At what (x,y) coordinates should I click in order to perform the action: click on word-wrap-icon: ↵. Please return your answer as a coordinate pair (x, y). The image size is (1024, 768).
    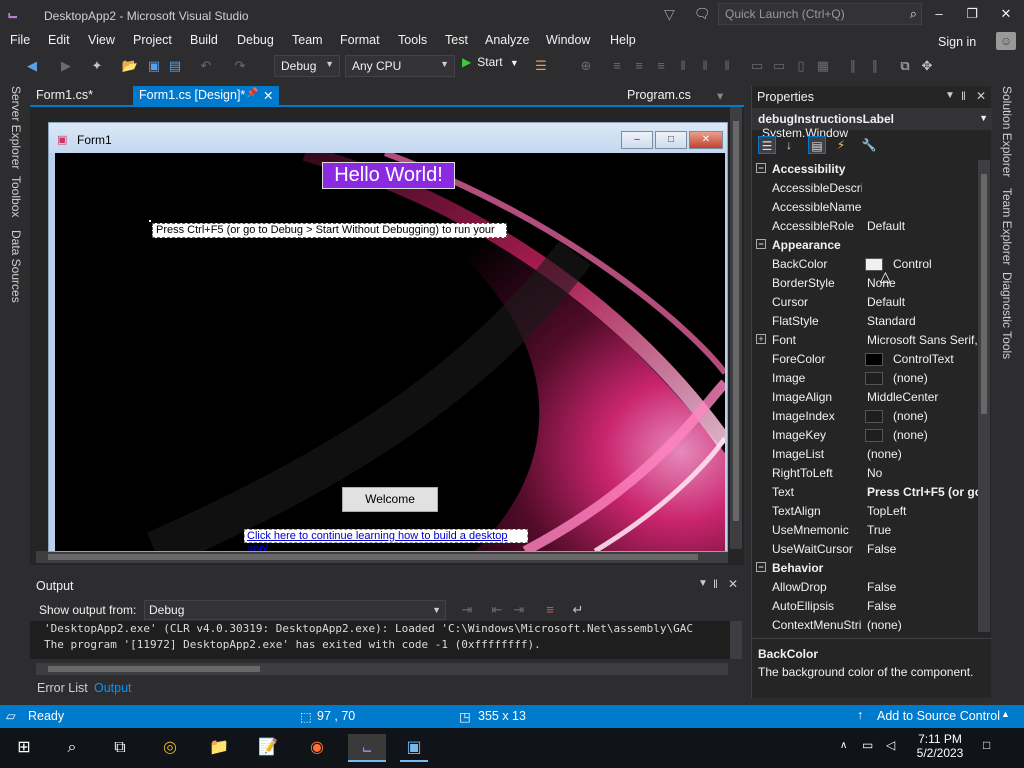
    Looking at the image, I should click on (578, 610).